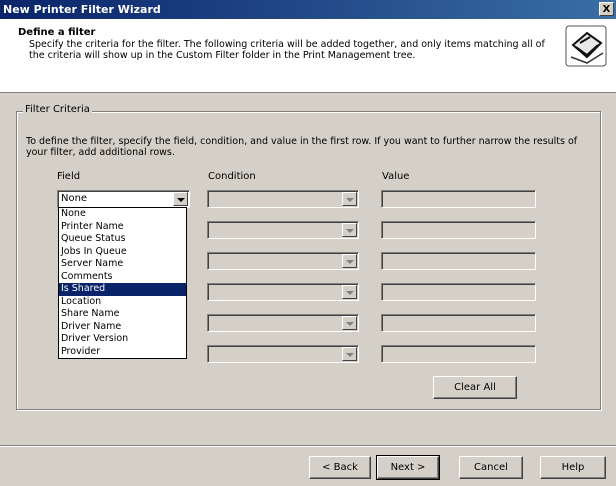 The image size is (616, 486). Describe the element at coordinates (122, 352) in the screenshot. I see `dropdown-option: Provider` at that location.